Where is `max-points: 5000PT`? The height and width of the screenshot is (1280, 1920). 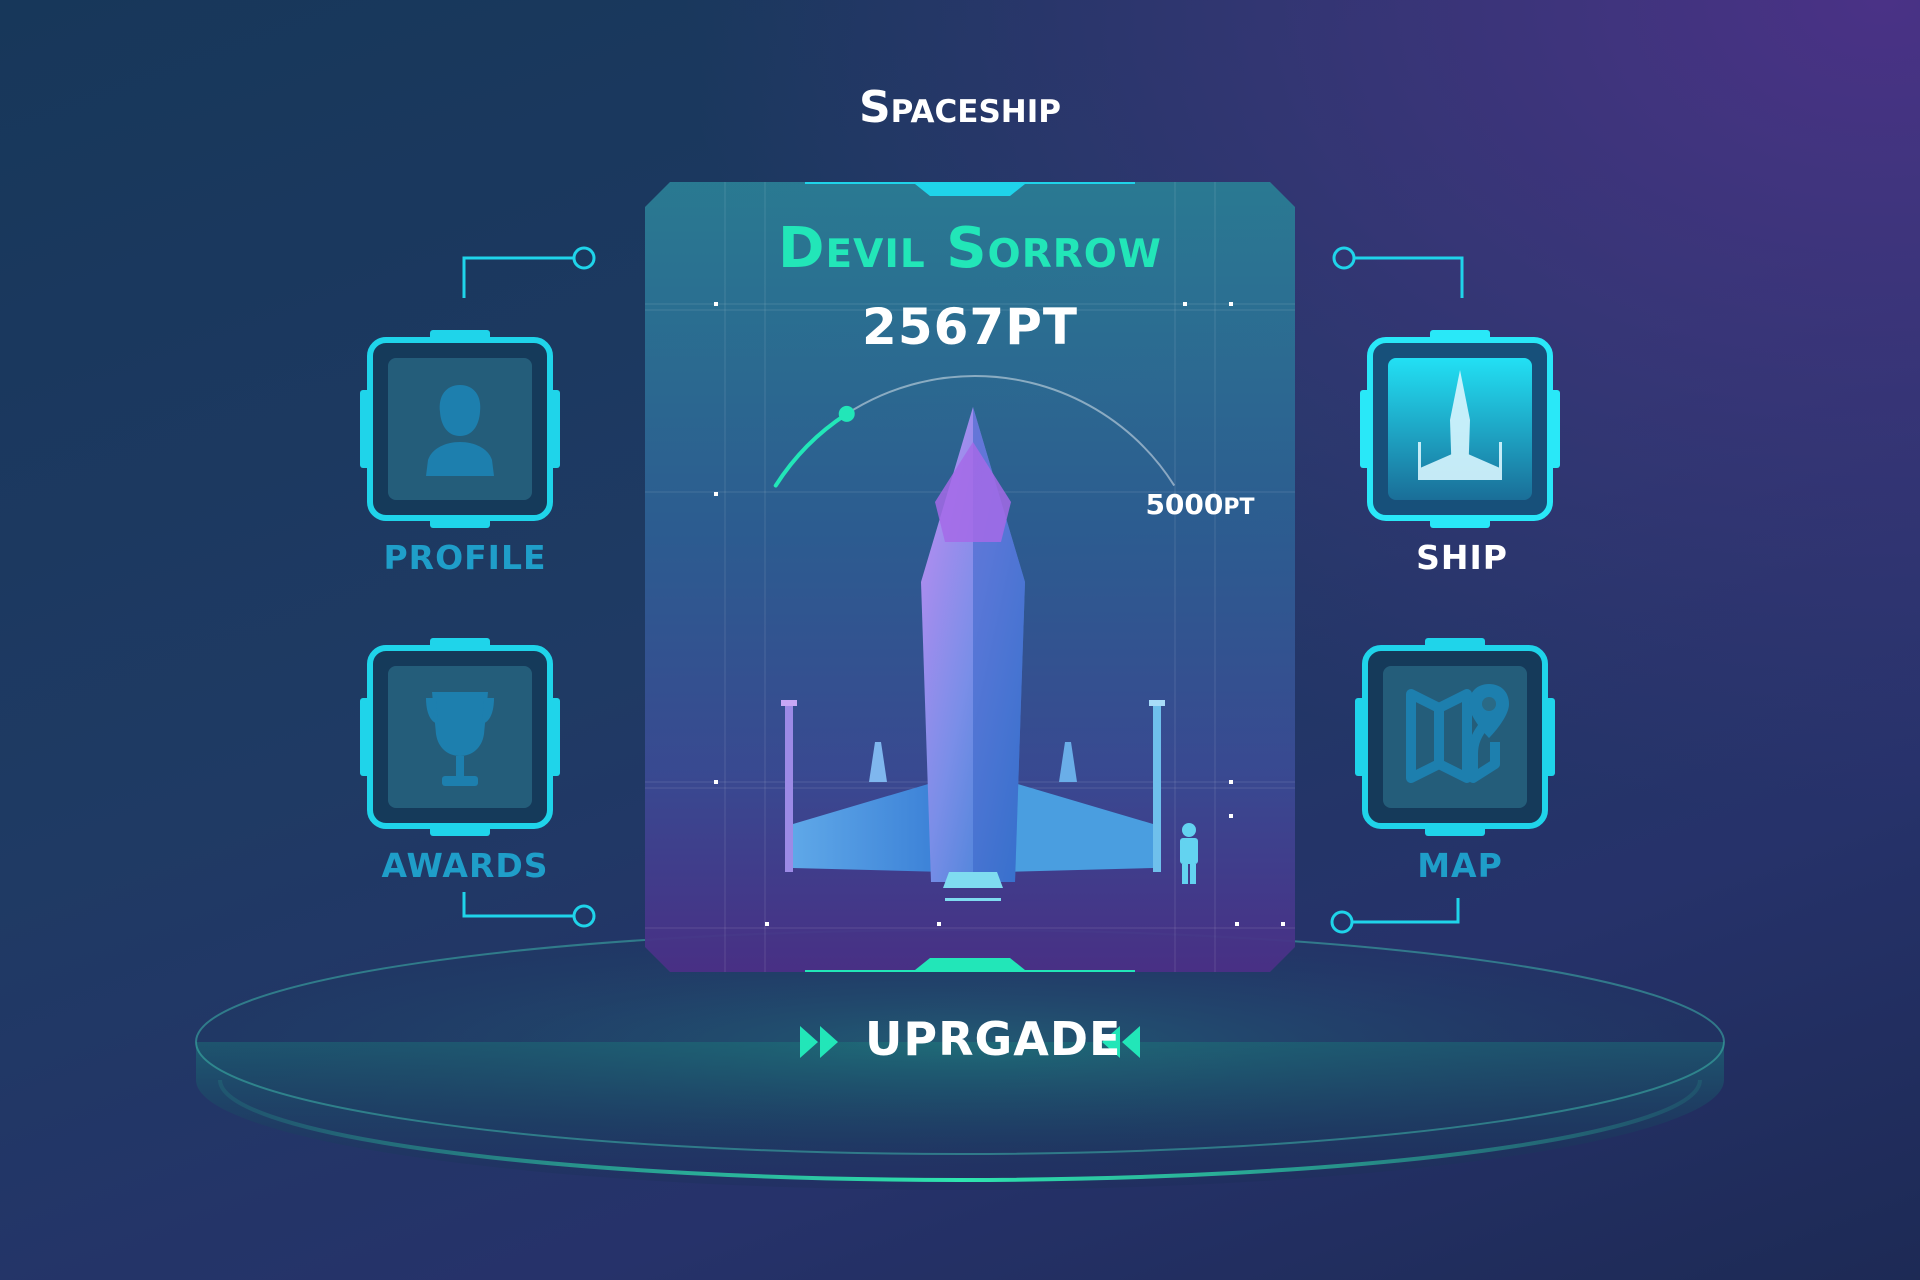
max-points: 5000PT is located at coordinates (1200, 504).